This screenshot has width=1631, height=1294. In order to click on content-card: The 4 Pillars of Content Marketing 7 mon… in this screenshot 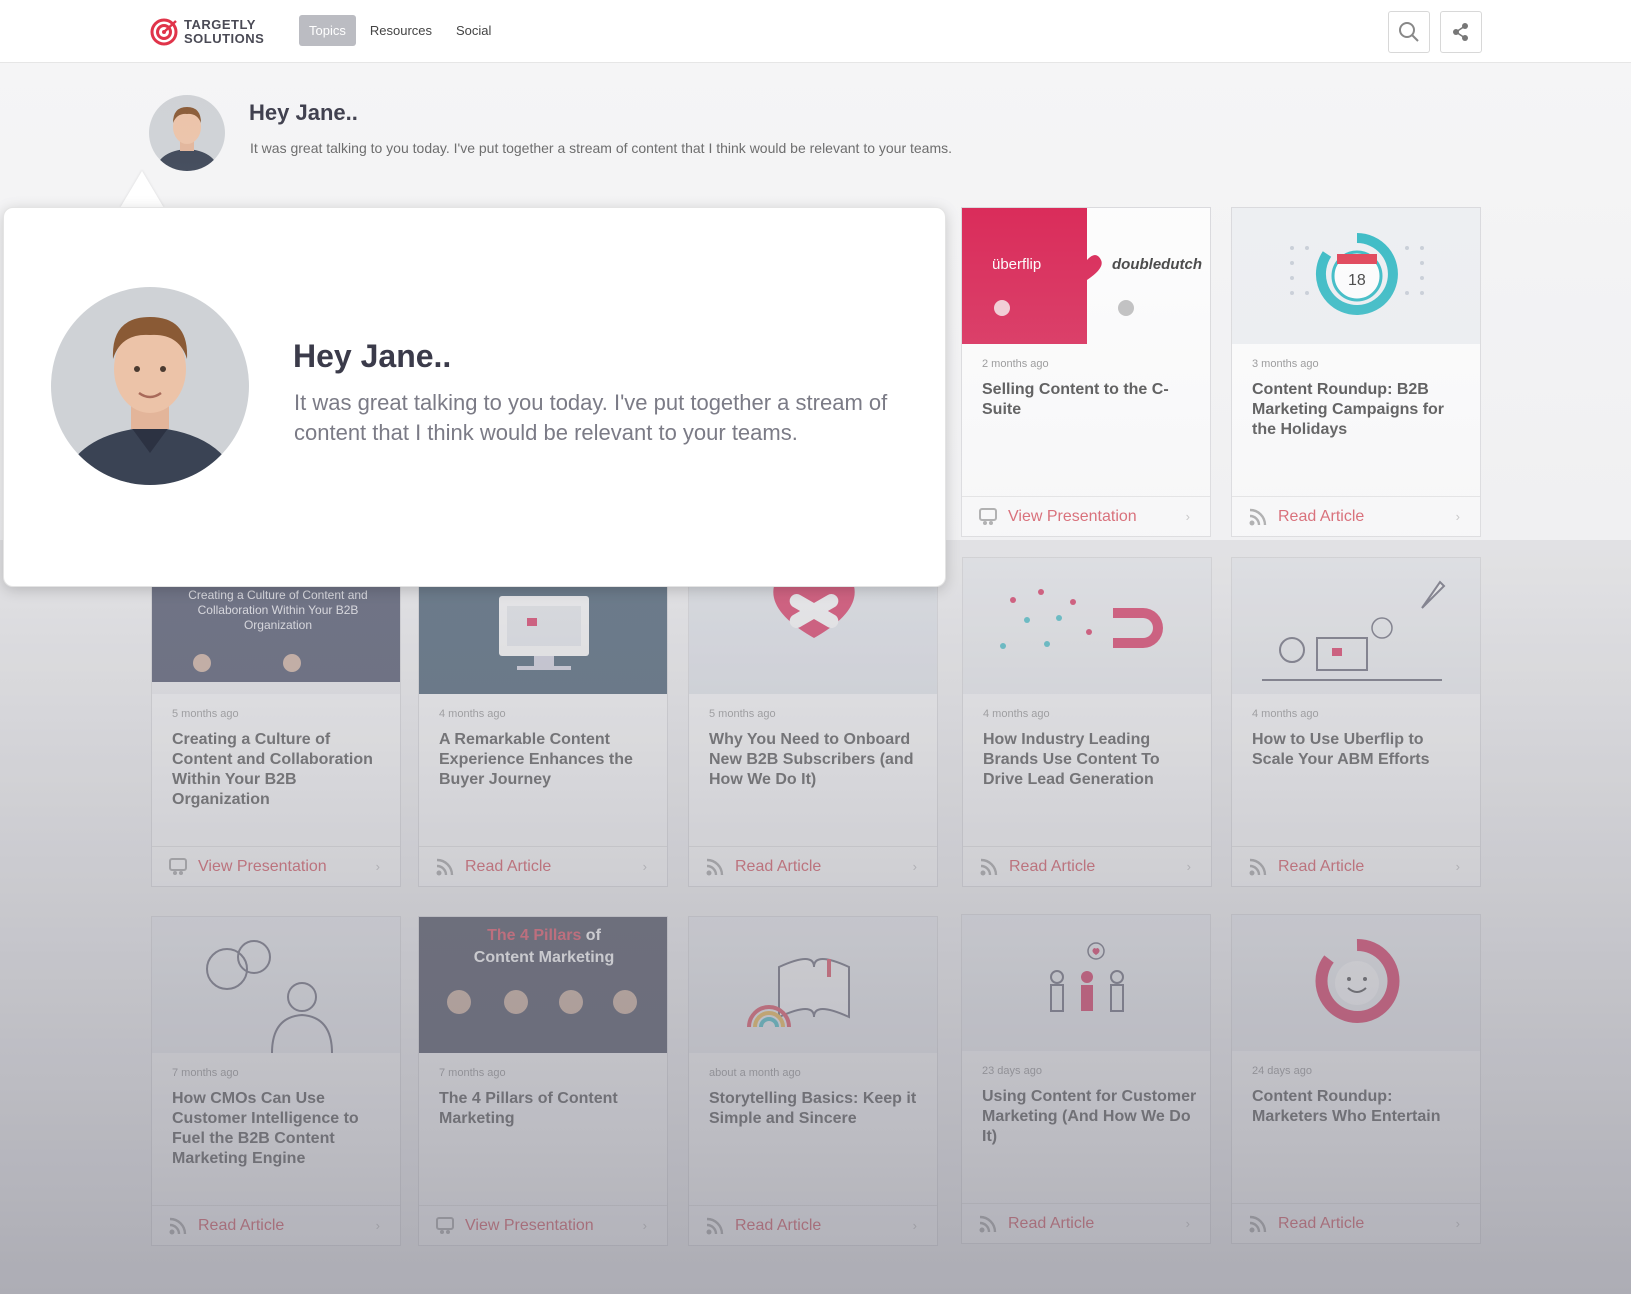, I will do `click(543, 1081)`.